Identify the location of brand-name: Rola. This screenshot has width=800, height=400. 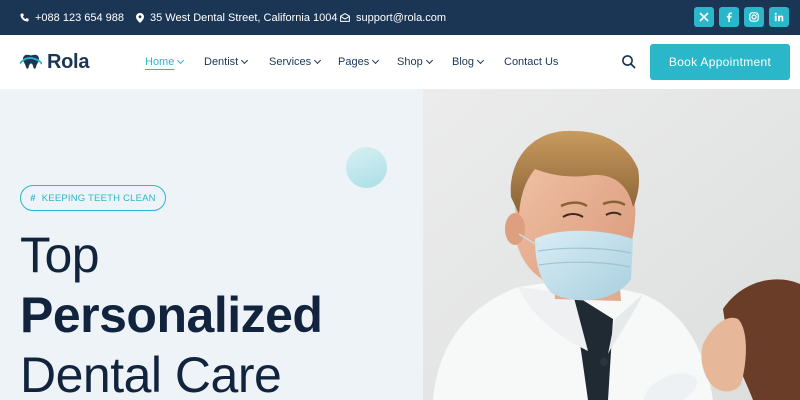
(68, 61).